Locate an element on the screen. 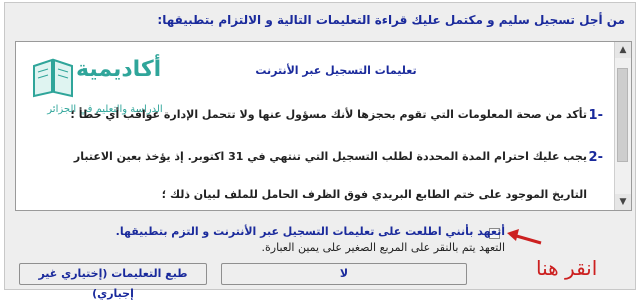  vertical-scrollbar: ▲ ▼ is located at coordinates (622, 126).